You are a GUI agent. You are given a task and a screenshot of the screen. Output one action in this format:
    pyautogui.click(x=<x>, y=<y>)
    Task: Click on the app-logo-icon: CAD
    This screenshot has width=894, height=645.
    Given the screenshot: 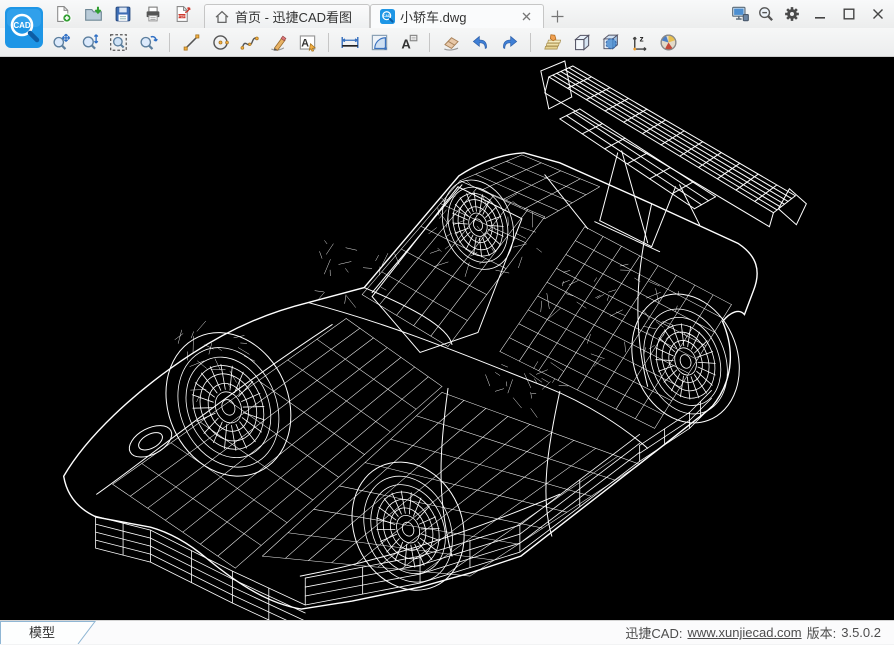 What is the action you would take?
    pyautogui.click(x=24, y=27)
    